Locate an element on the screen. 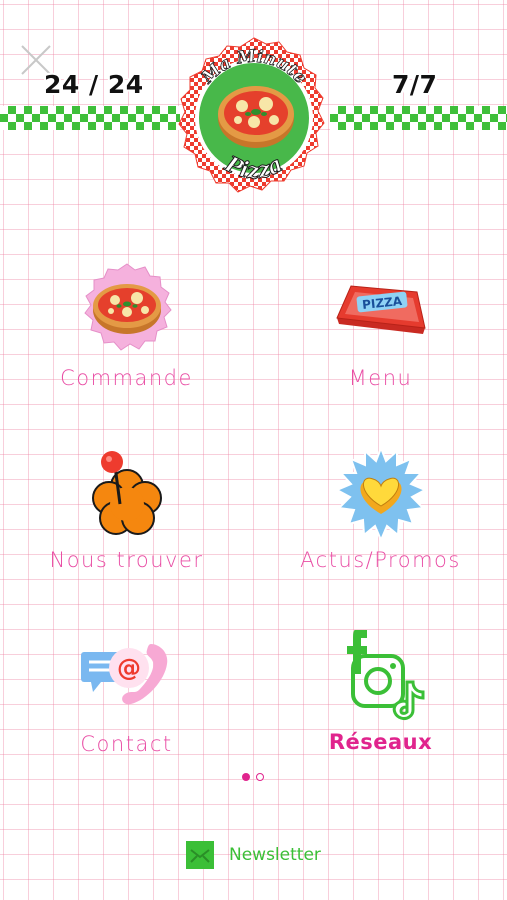 The width and height of the screenshot is (507, 900). menu-item-label: Nous trouver is located at coordinates (126, 560).